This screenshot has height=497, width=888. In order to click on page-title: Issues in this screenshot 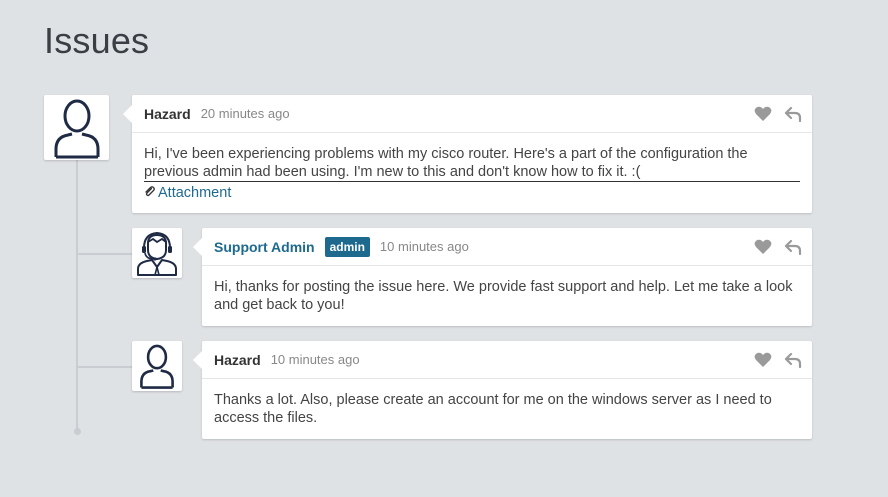, I will do `click(97, 40)`.